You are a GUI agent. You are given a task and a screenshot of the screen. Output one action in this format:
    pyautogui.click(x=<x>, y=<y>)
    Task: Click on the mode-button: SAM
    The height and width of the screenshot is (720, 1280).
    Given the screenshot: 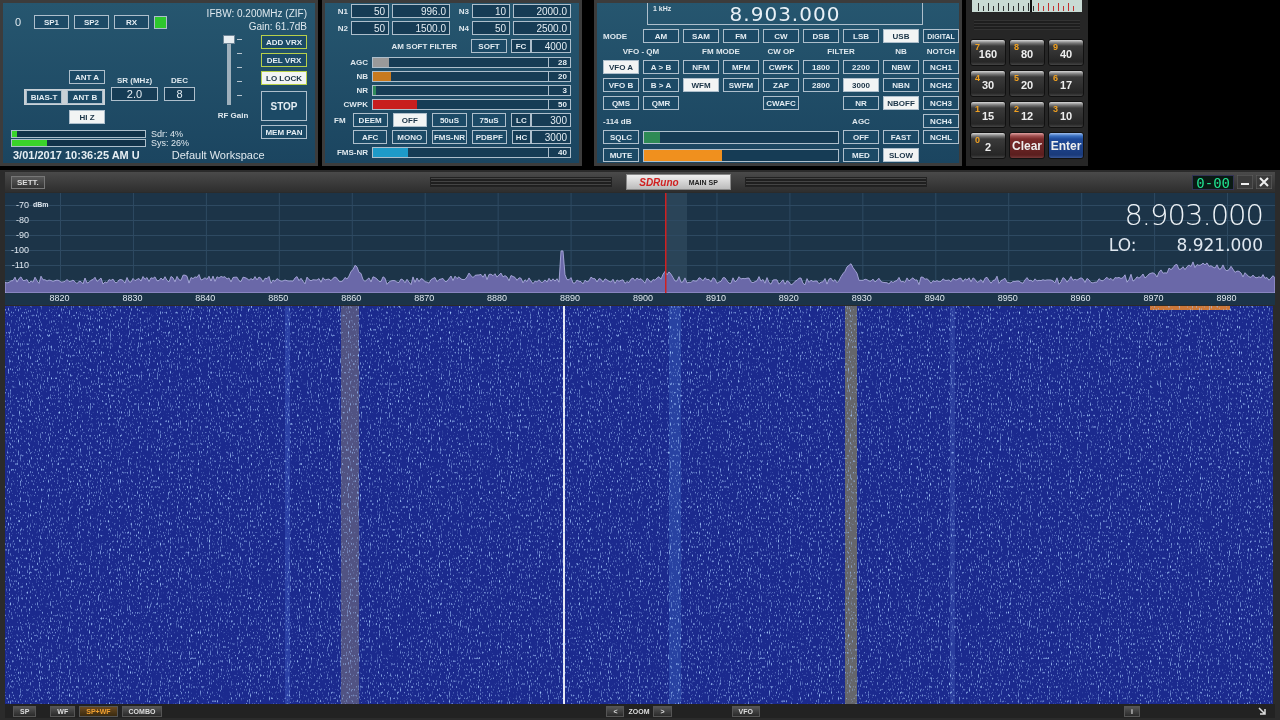 What is the action you would take?
    pyautogui.click(x=701, y=36)
    